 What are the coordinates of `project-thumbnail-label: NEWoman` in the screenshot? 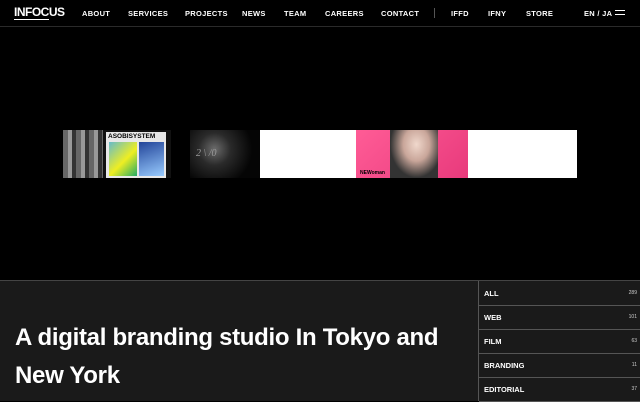 It's located at (372, 173).